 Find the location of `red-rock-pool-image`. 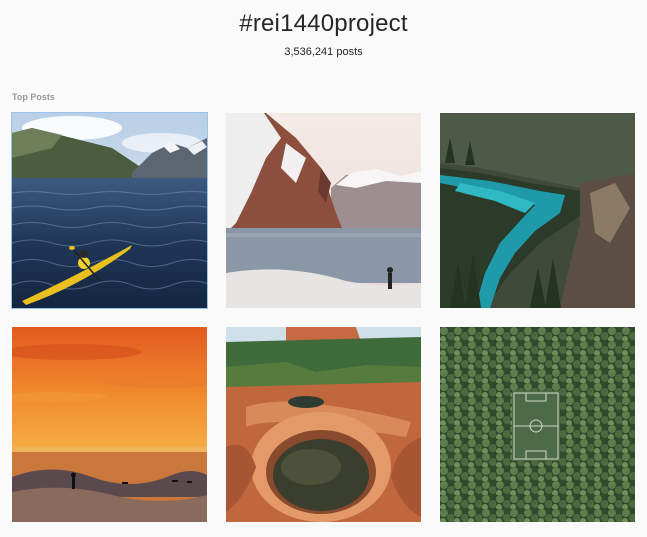

red-rock-pool-image is located at coordinates (323, 424).